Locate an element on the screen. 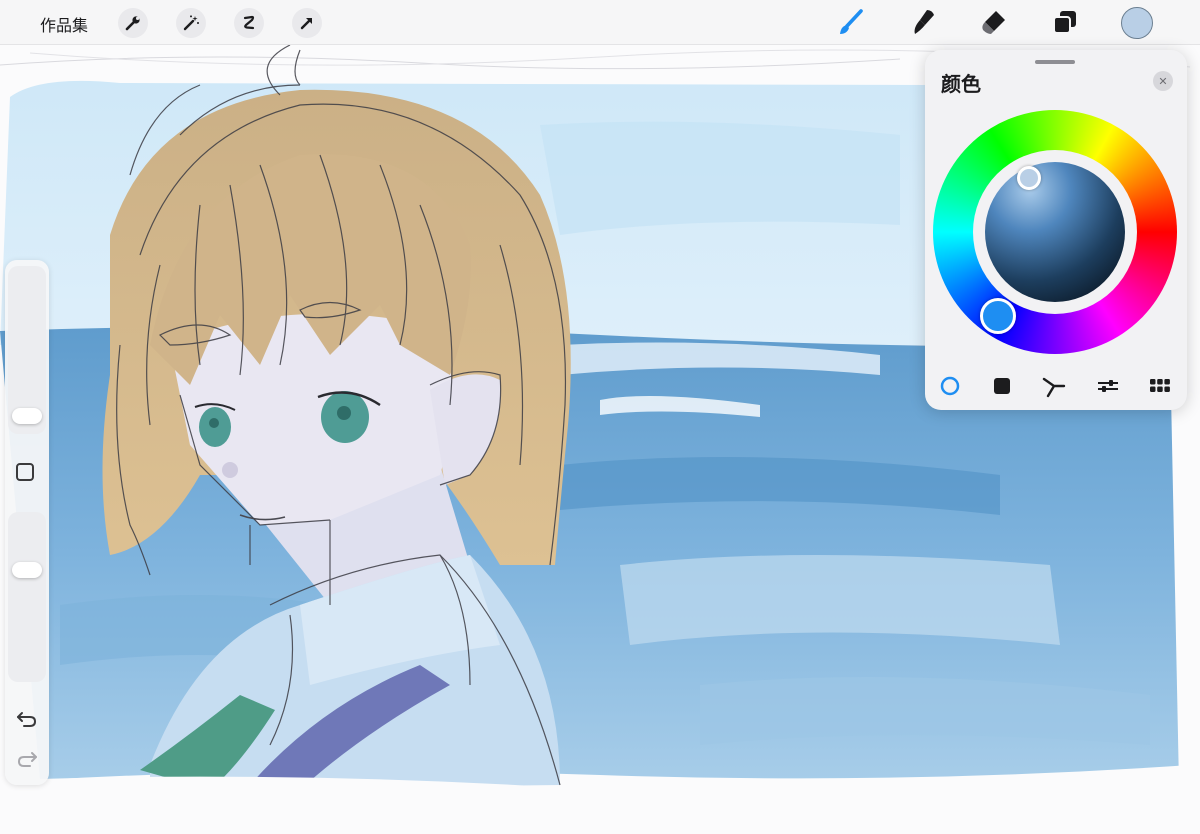  layers-icon is located at coordinates (1065, 22).